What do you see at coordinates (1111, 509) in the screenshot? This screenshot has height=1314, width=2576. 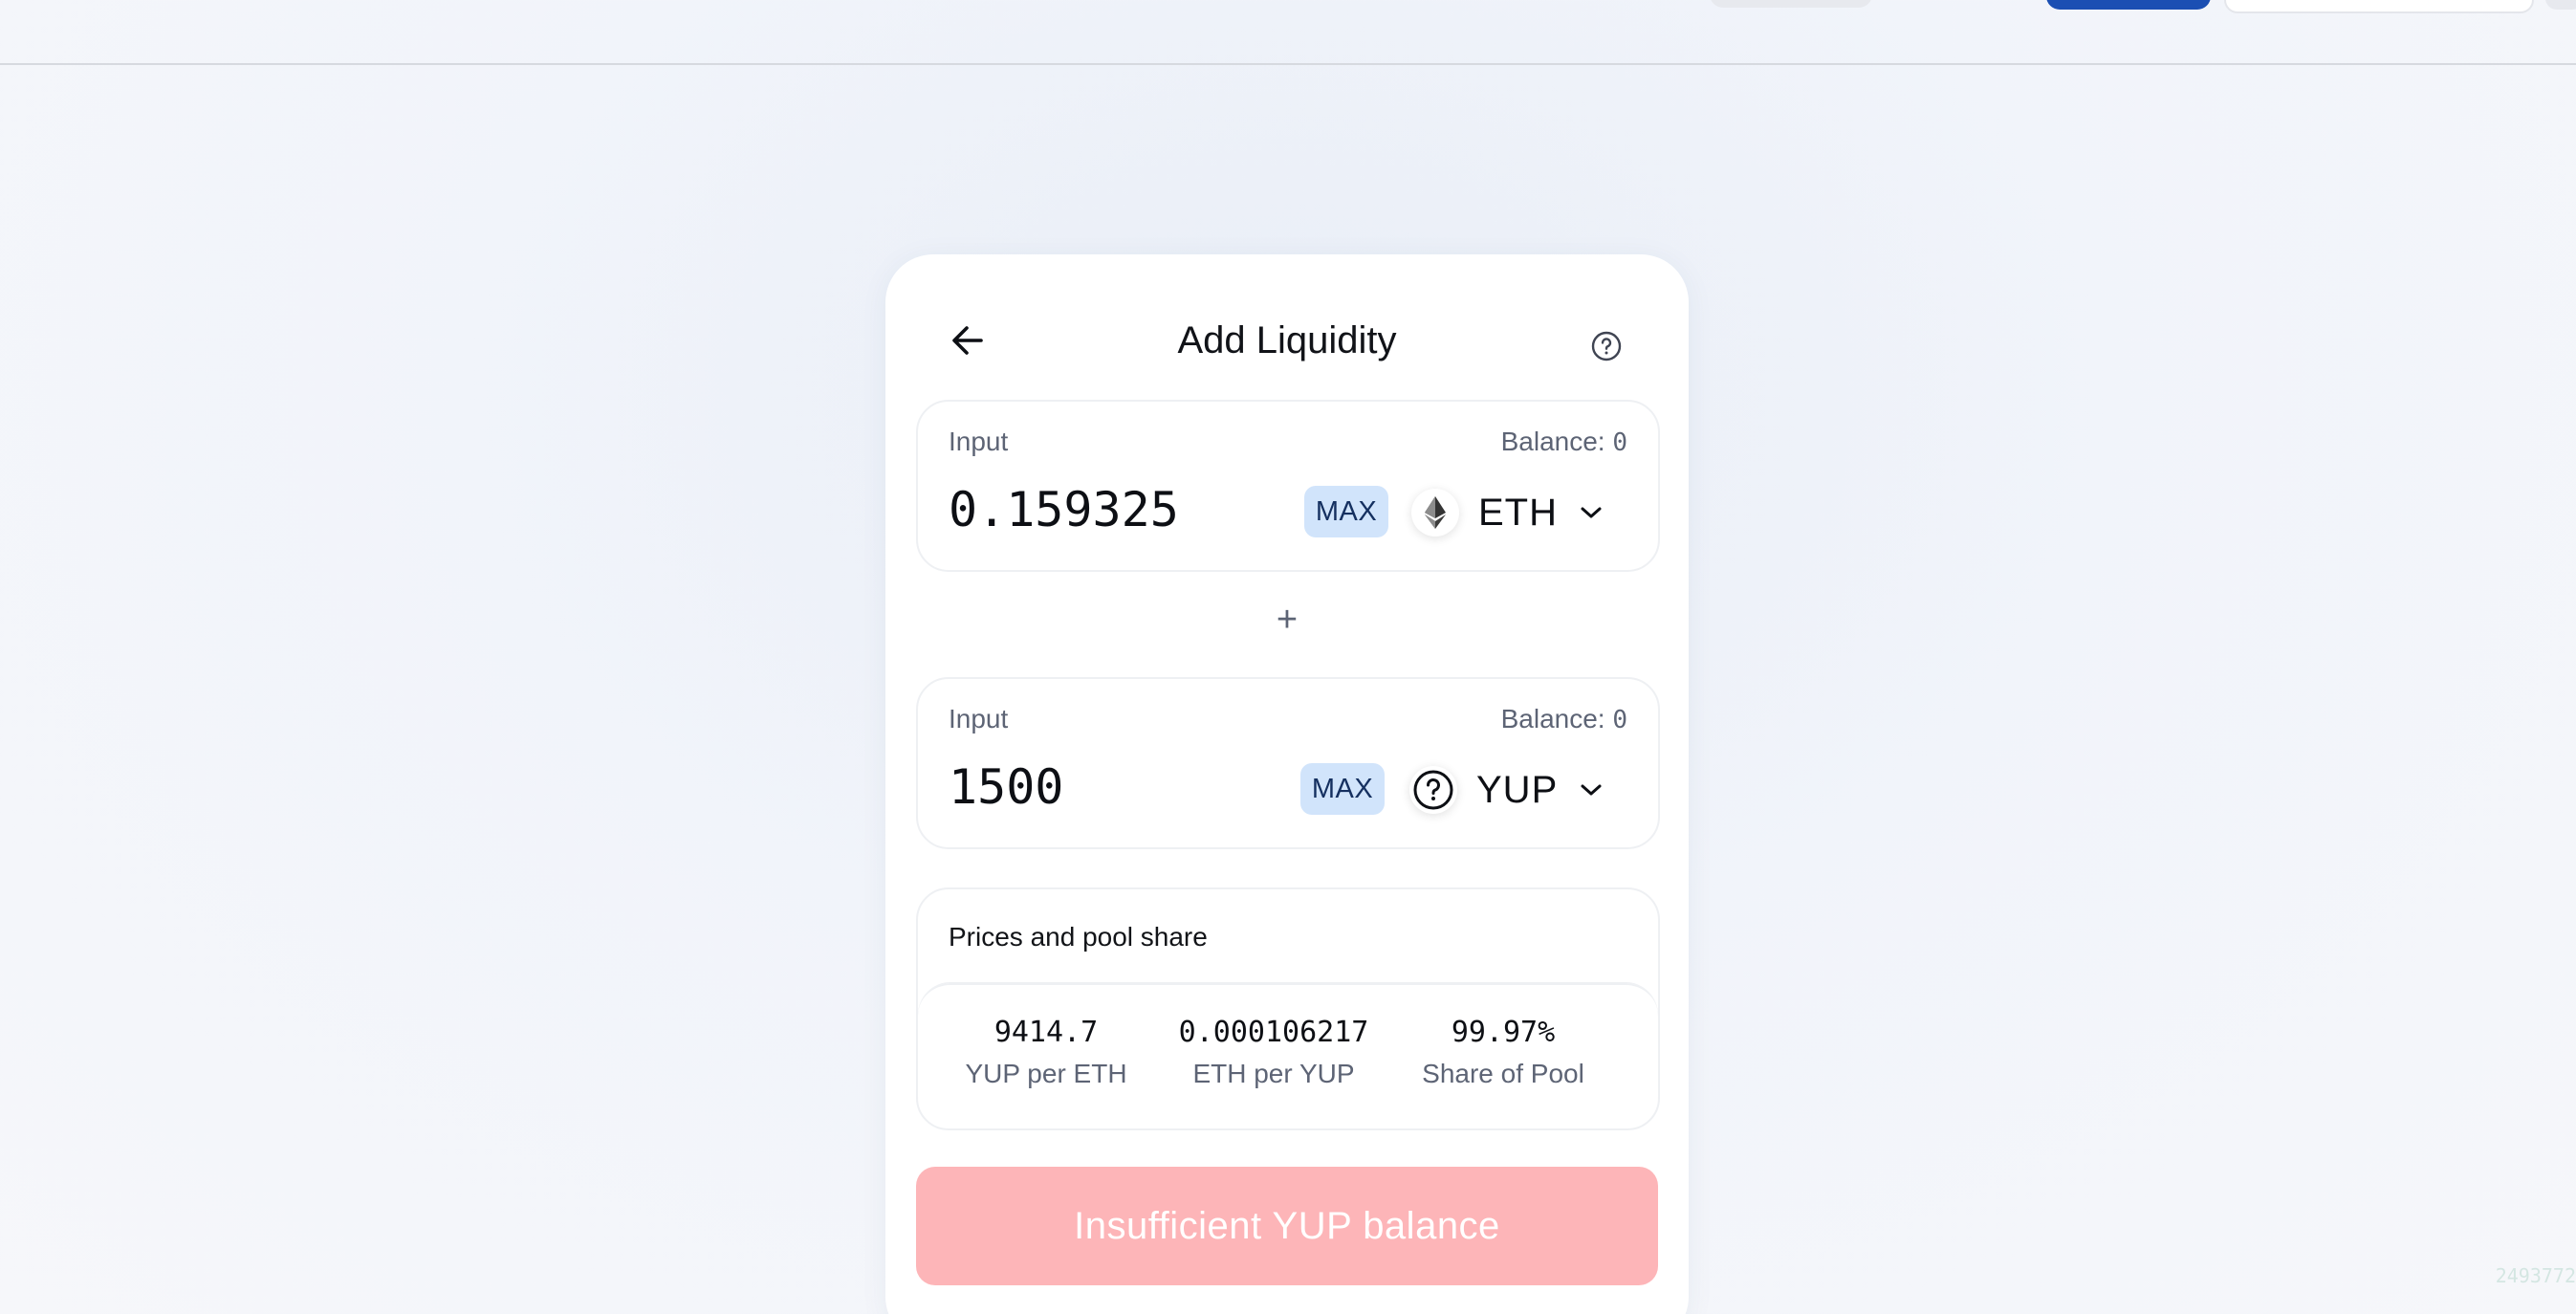 I see `amount-input-a` at bounding box center [1111, 509].